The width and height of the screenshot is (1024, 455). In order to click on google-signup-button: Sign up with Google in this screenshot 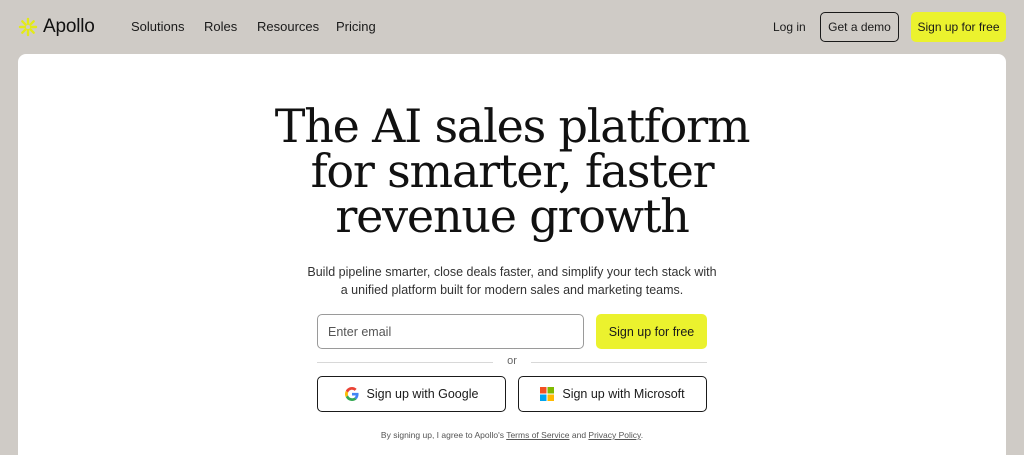, I will do `click(411, 394)`.